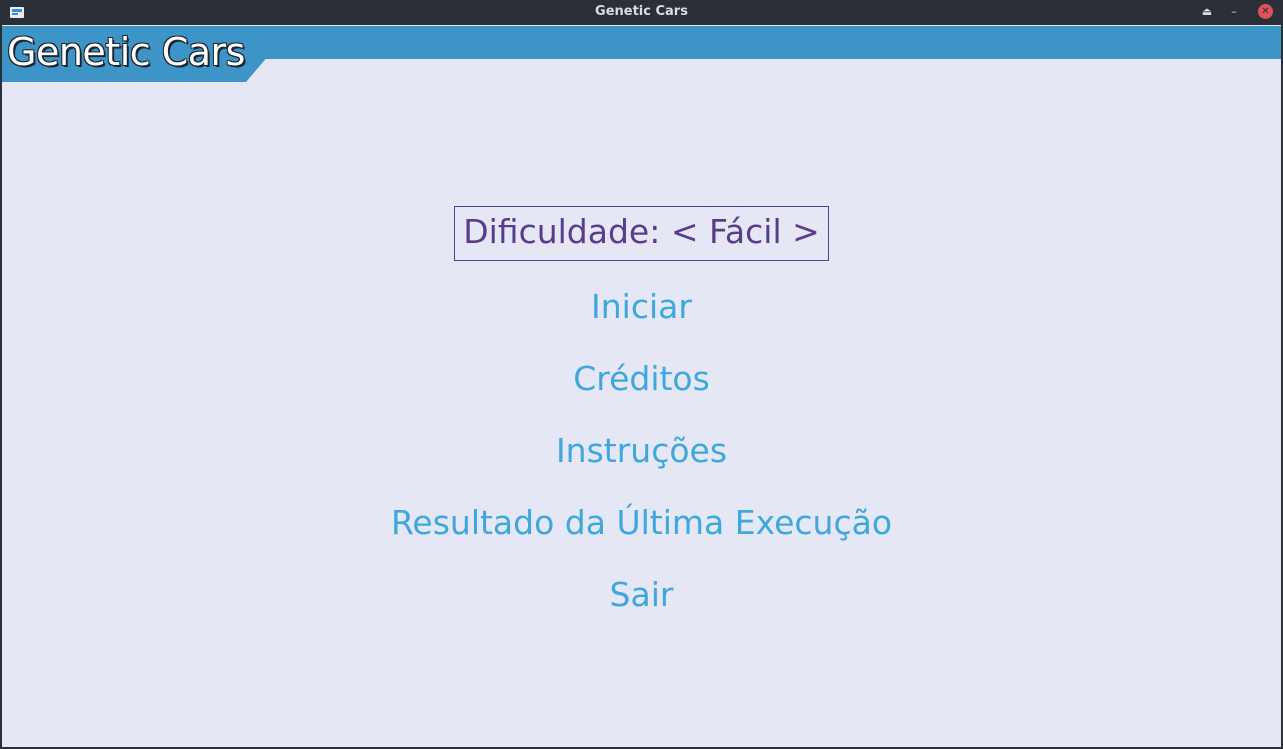 The width and height of the screenshot is (1283, 749). Describe the element at coordinates (1265, 11) in the screenshot. I see `close-icon: ✕` at that location.